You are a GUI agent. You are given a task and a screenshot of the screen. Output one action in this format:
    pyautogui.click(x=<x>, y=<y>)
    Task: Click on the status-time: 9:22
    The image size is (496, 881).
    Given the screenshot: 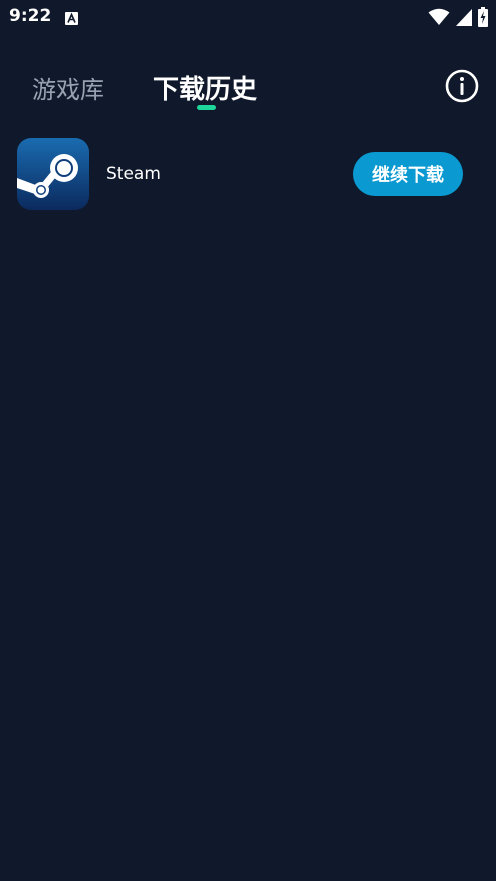 What is the action you would take?
    pyautogui.click(x=30, y=16)
    